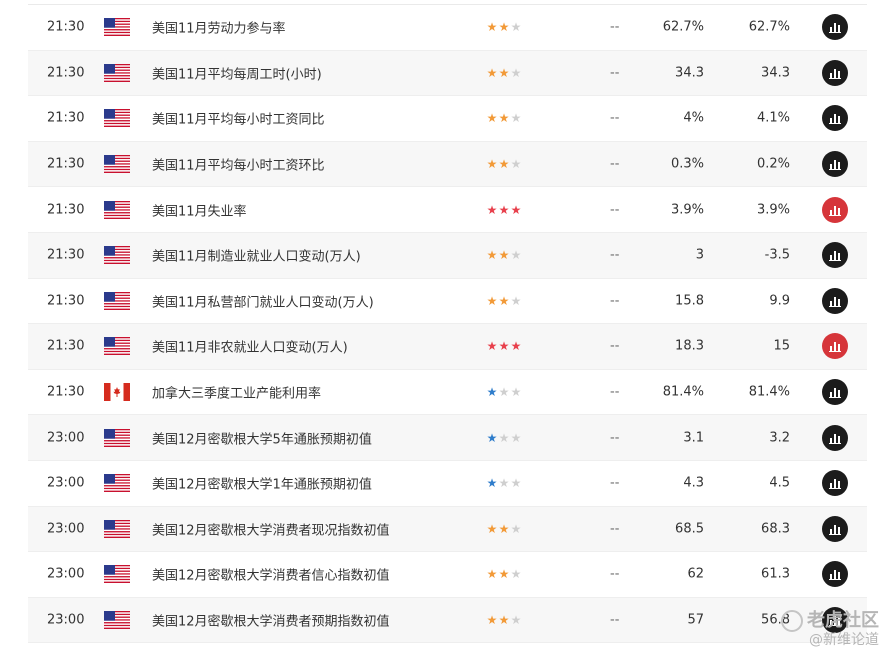  What do you see at coordinates (447, 119) in the screenshot?
I see `table-row: 21:30 美国11月平均每小时工资同比 ★★★ -- 4% 4.1%` at bounding box center [447, 119].